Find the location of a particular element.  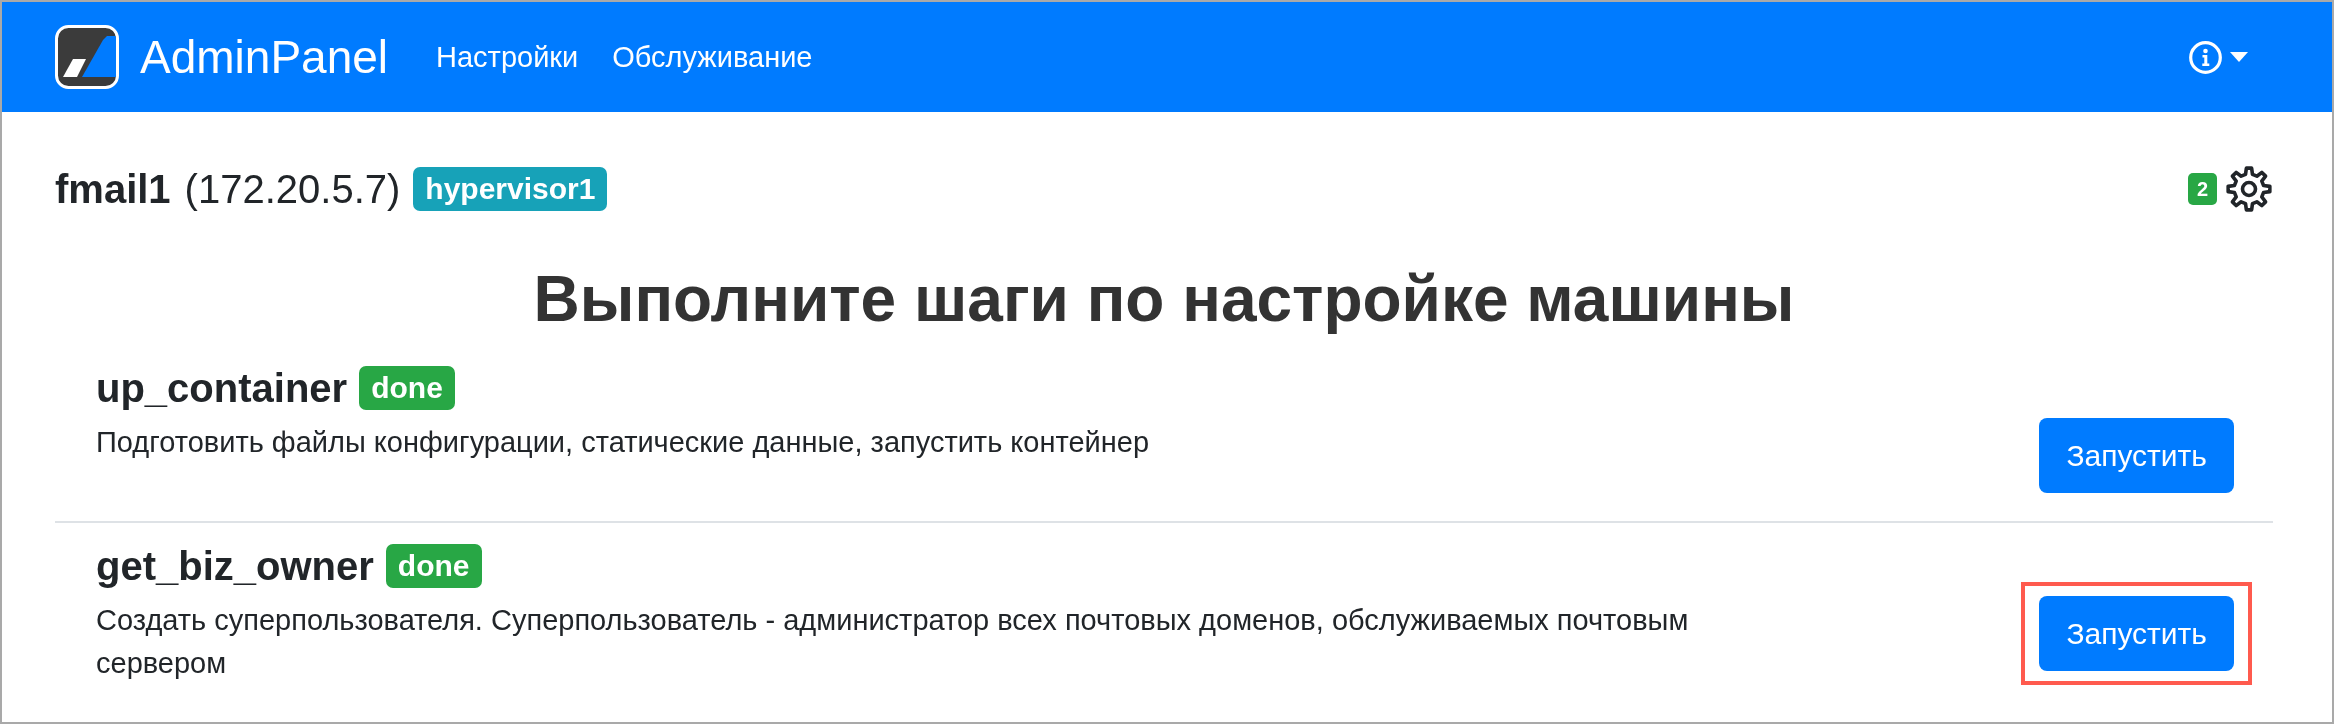

page-heading: Выполните шаги по настройке машины is located at coordinates (1164, 299).